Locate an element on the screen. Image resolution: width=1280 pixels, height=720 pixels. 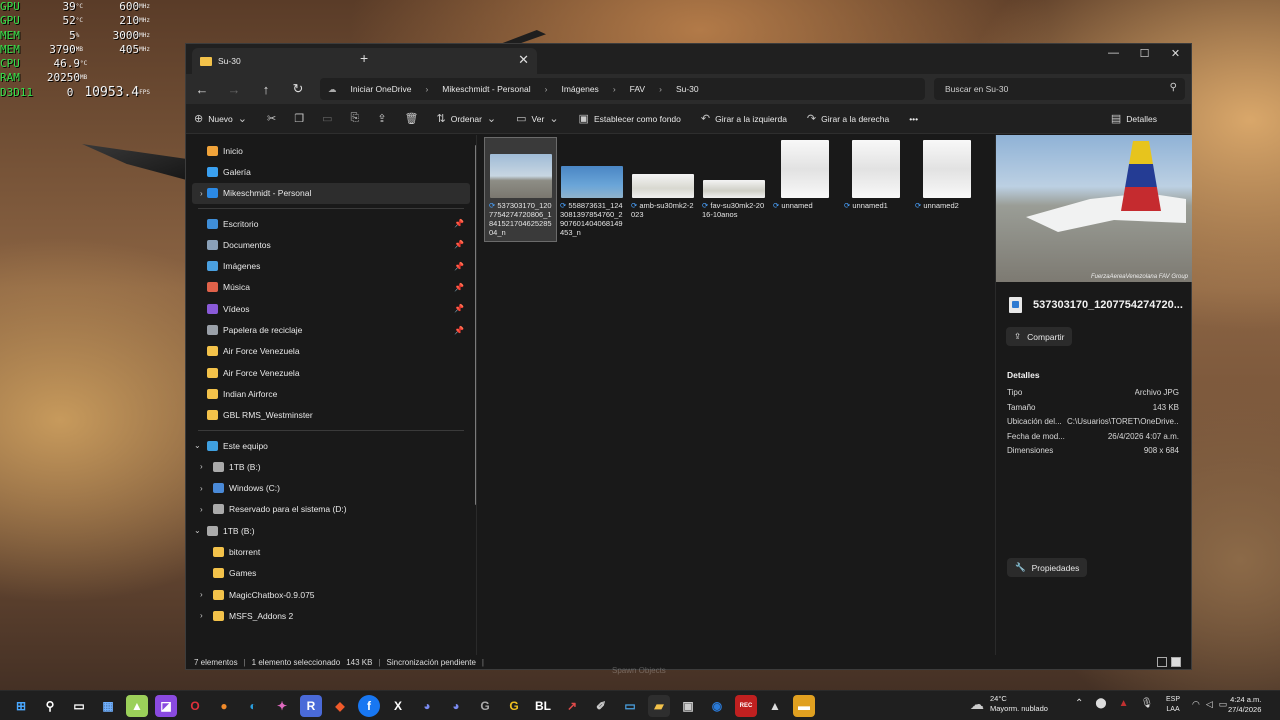
up-button: ↑ is located at coordinates (266, 89).